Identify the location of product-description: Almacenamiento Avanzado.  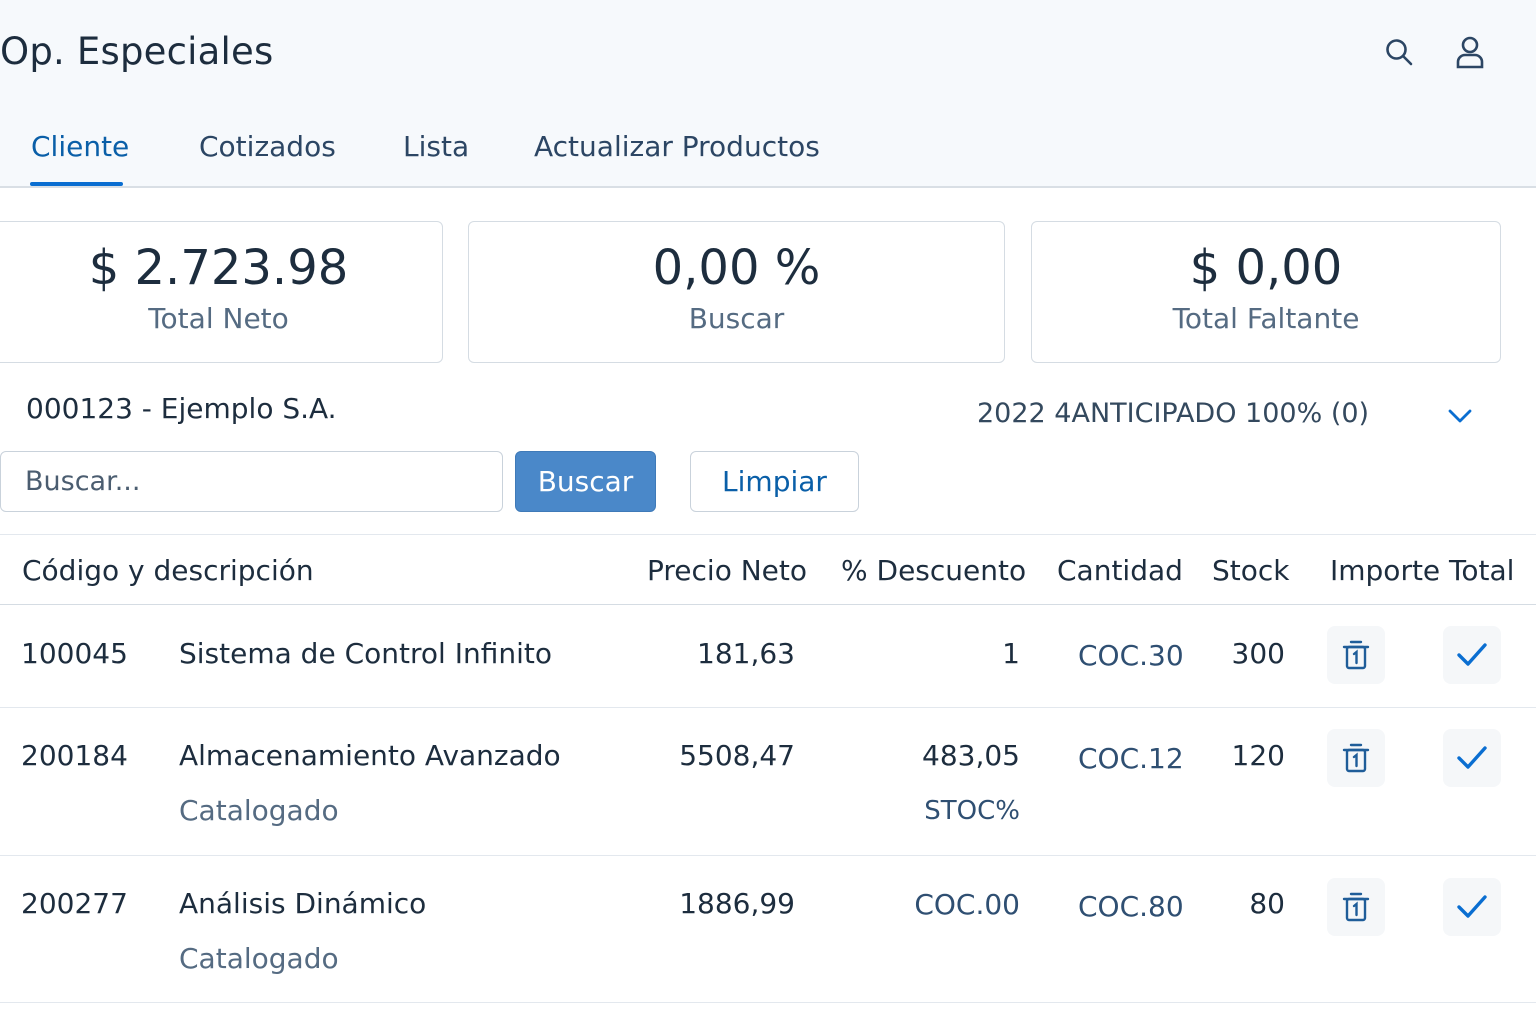
(370, 755).